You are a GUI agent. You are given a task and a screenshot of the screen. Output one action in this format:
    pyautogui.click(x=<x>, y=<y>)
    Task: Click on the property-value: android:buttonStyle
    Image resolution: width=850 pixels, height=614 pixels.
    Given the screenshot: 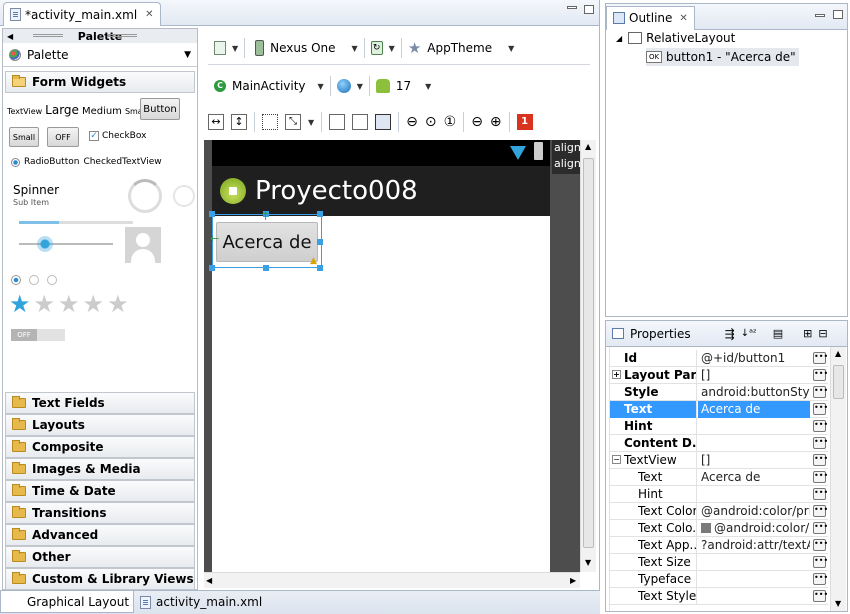 What is the action you would take?
    pyautogui.click(x=754, y=392)
    